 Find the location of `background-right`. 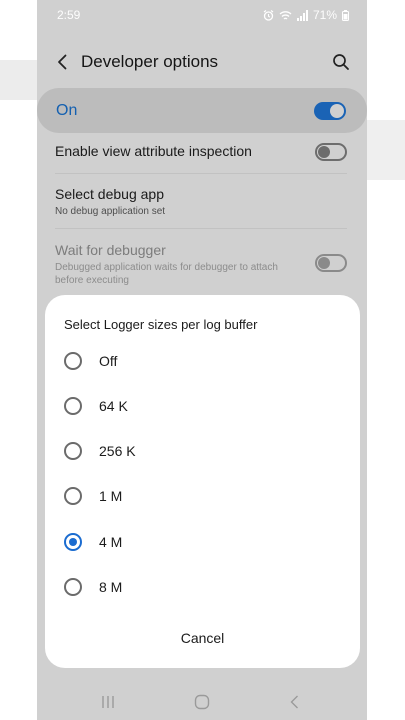

background-right is located at coordinates (386, 360).